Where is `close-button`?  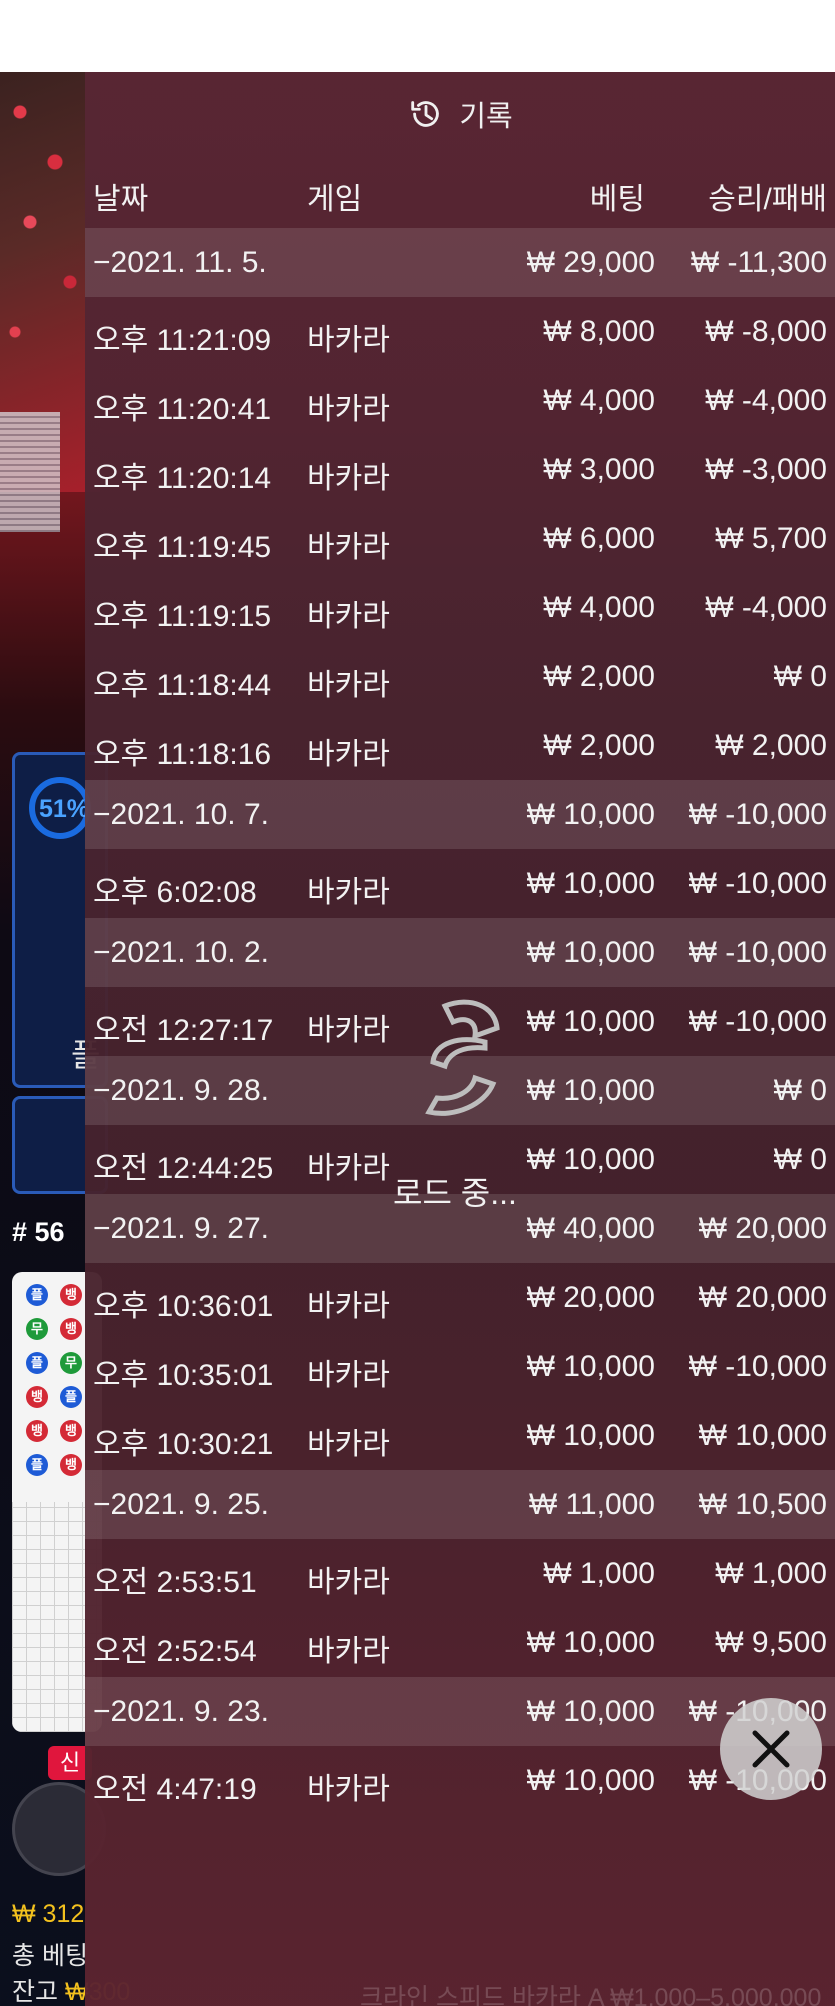
close-button is located at coordinates (771, 1749).